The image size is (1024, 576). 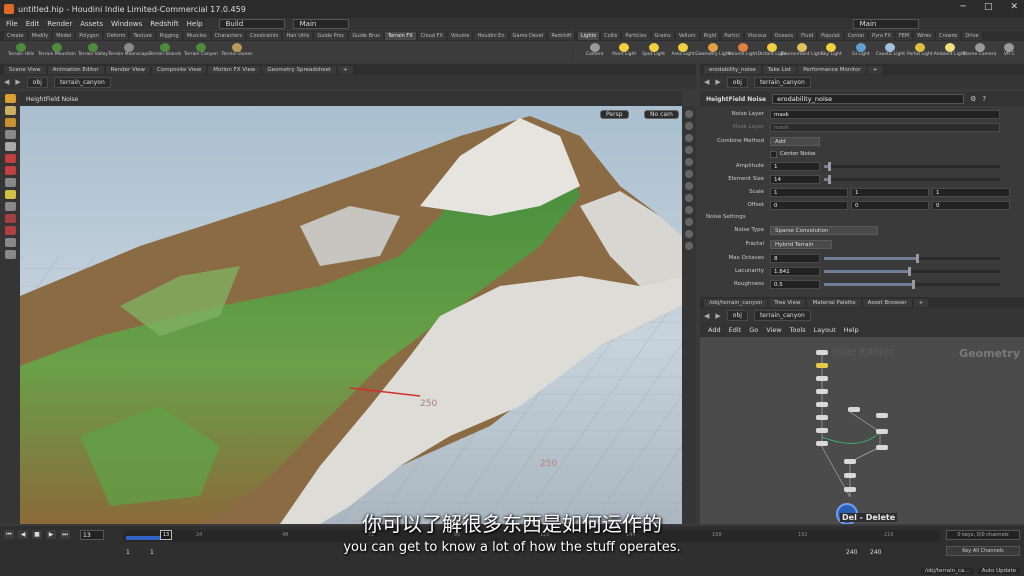 I want to click on shelf-tab: Crowds, so click(x=948, y=36).